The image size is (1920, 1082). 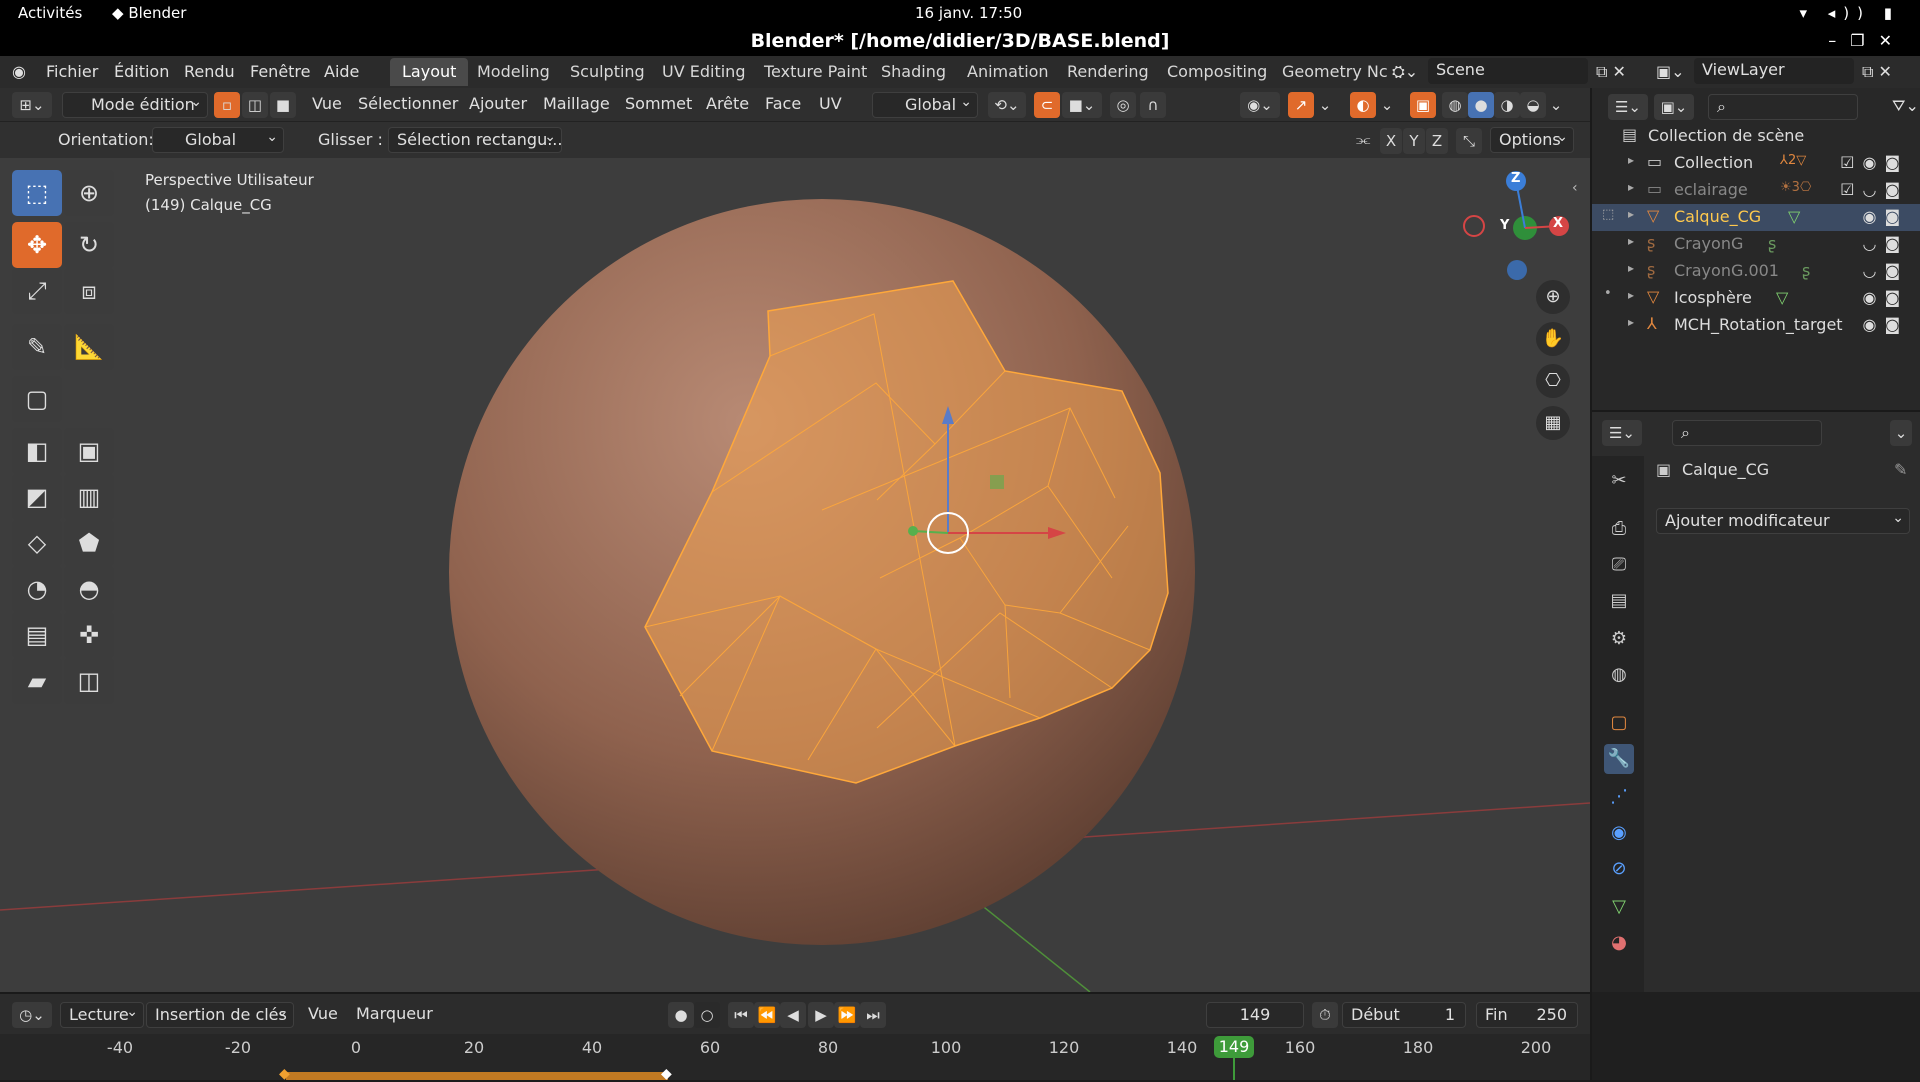 What do you see at coordinates (1082, 105) in the screenshot?
I see `snap-target-icon: ■⌄` at bounding box center [1082, 105].